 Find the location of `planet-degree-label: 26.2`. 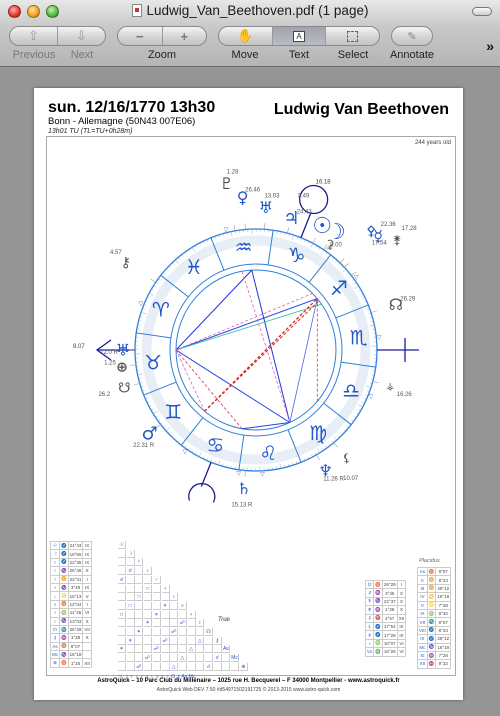

planet-degree-label: 26.2 is located at coordinates (104, 395).